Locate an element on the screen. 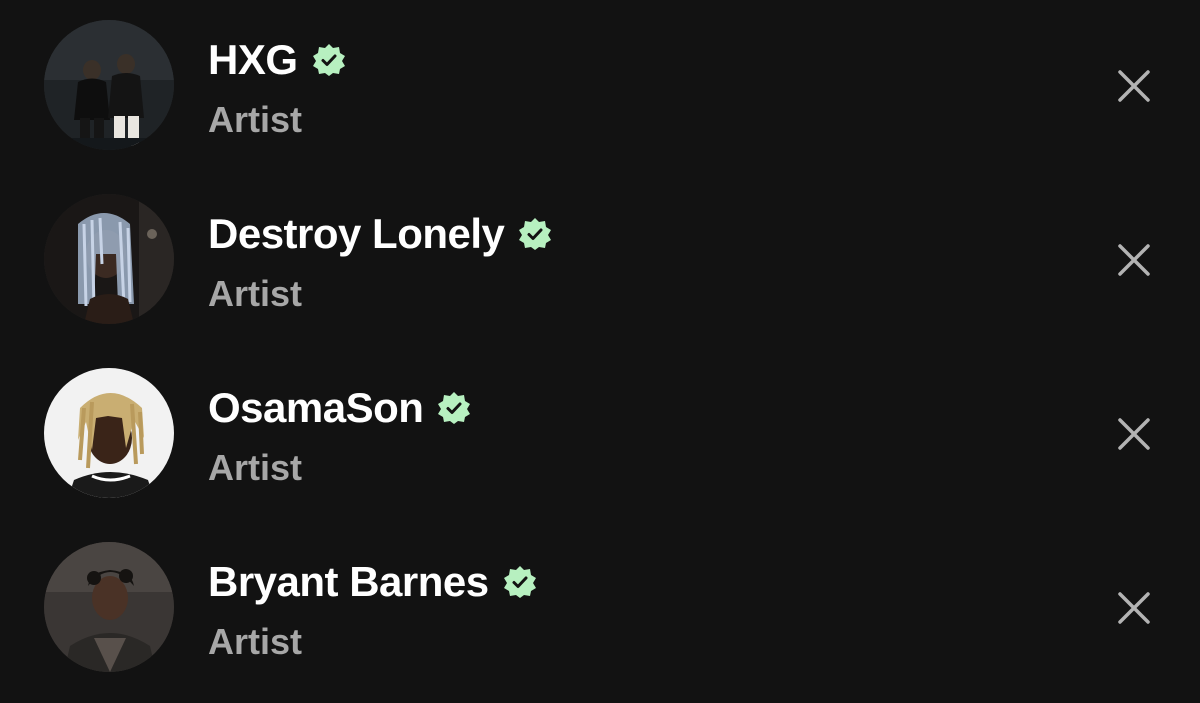  artist-name: Bryant Barnes is located at coordinates (348, 581).